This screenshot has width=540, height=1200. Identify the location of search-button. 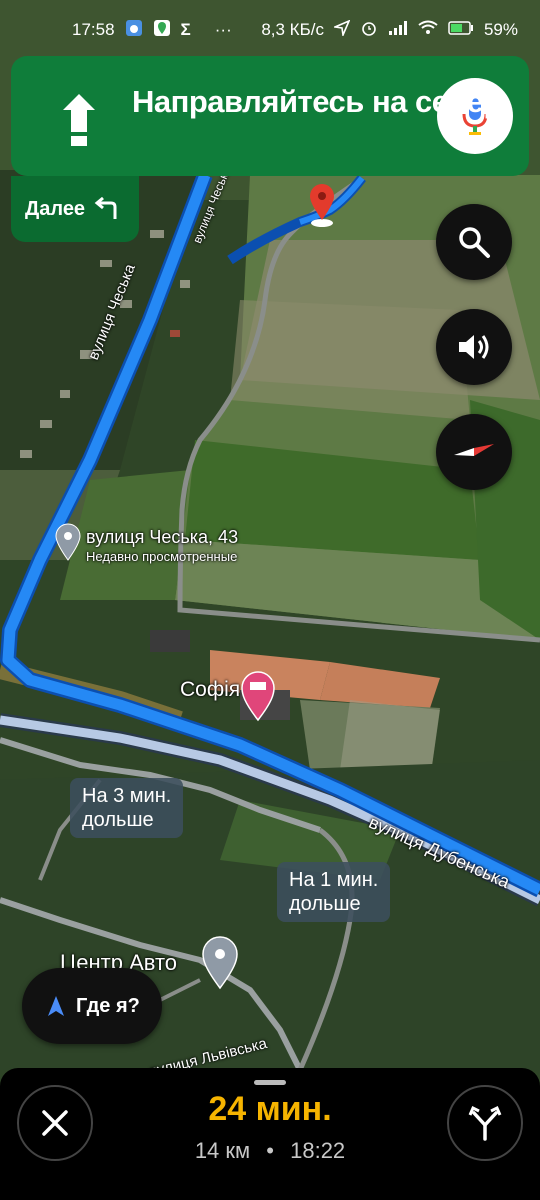
(474, 242).